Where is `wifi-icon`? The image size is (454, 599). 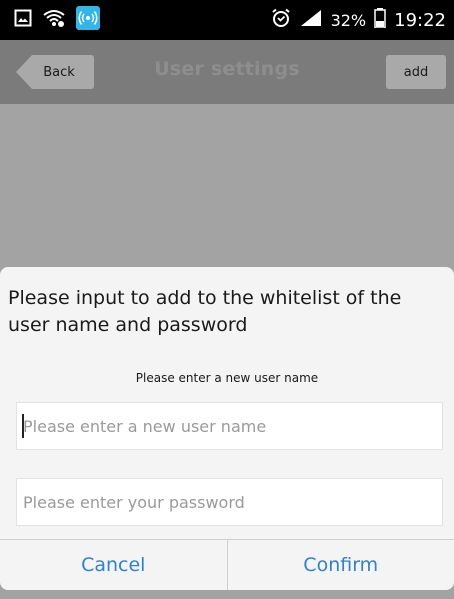
wifi-icon is located at coordinates (54, 20).